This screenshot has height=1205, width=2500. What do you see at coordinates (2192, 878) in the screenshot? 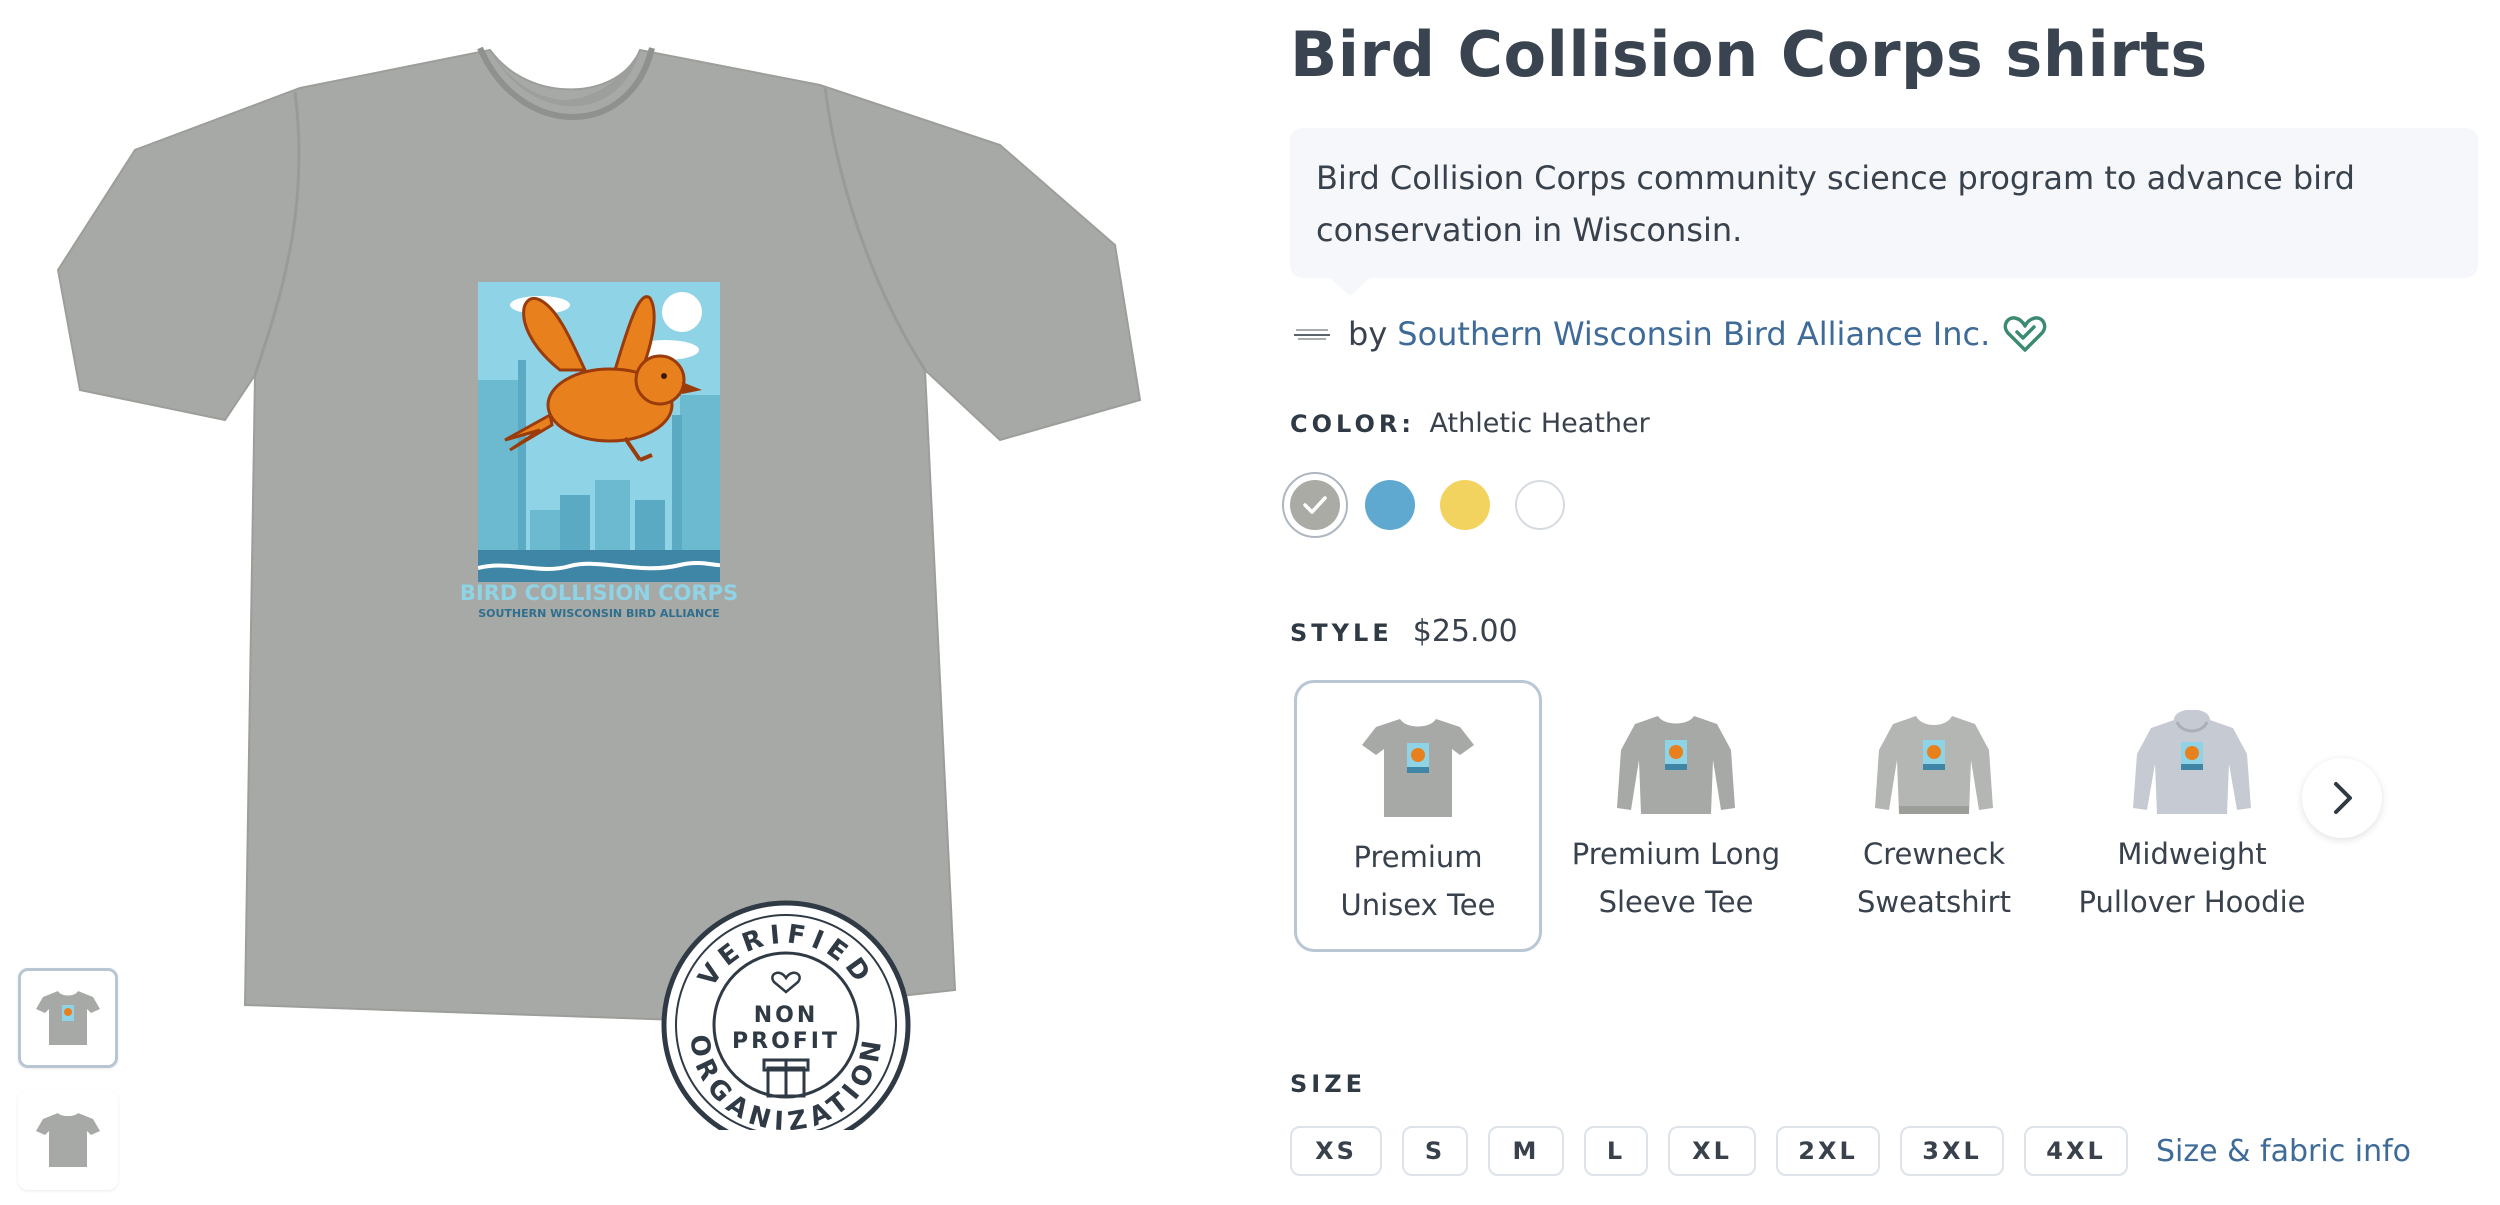
I see `style-option-label: Midweight Pullover Hoodie` at bounding box center [2192, 878].